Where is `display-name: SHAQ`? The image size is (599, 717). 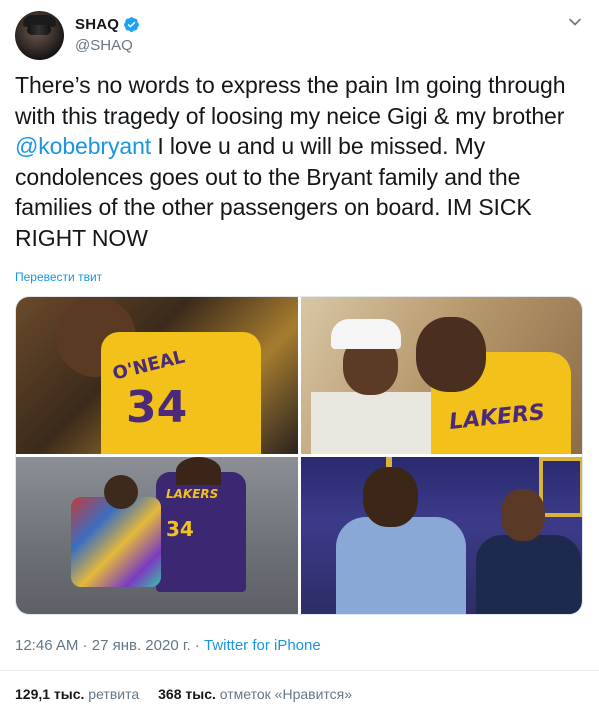 display-name: SHAQ is located at coordinates (97, 24).